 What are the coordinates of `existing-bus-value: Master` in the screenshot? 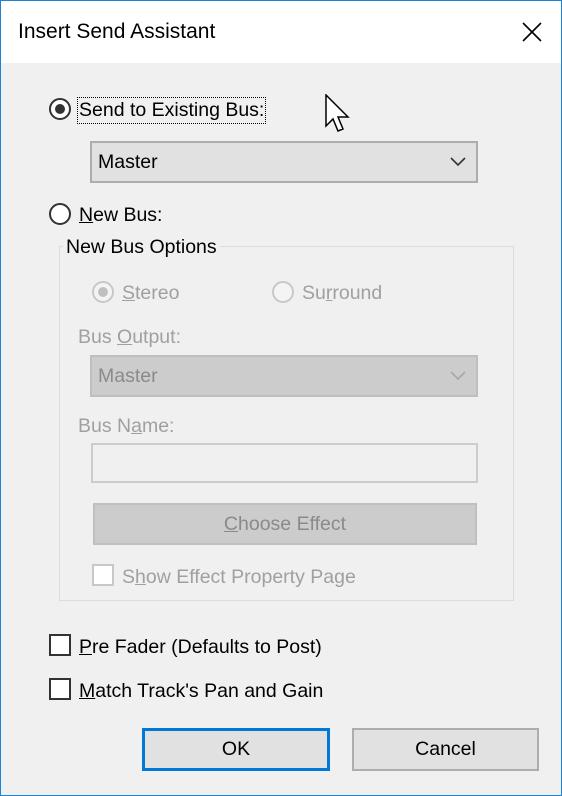 It's located at (128, 161).